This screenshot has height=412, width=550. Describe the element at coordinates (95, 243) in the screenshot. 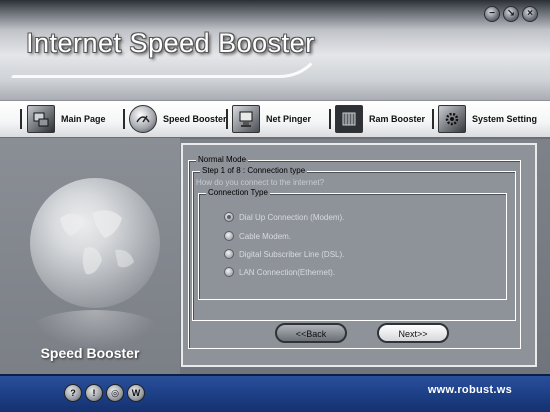

I see `globe-image` at that location.